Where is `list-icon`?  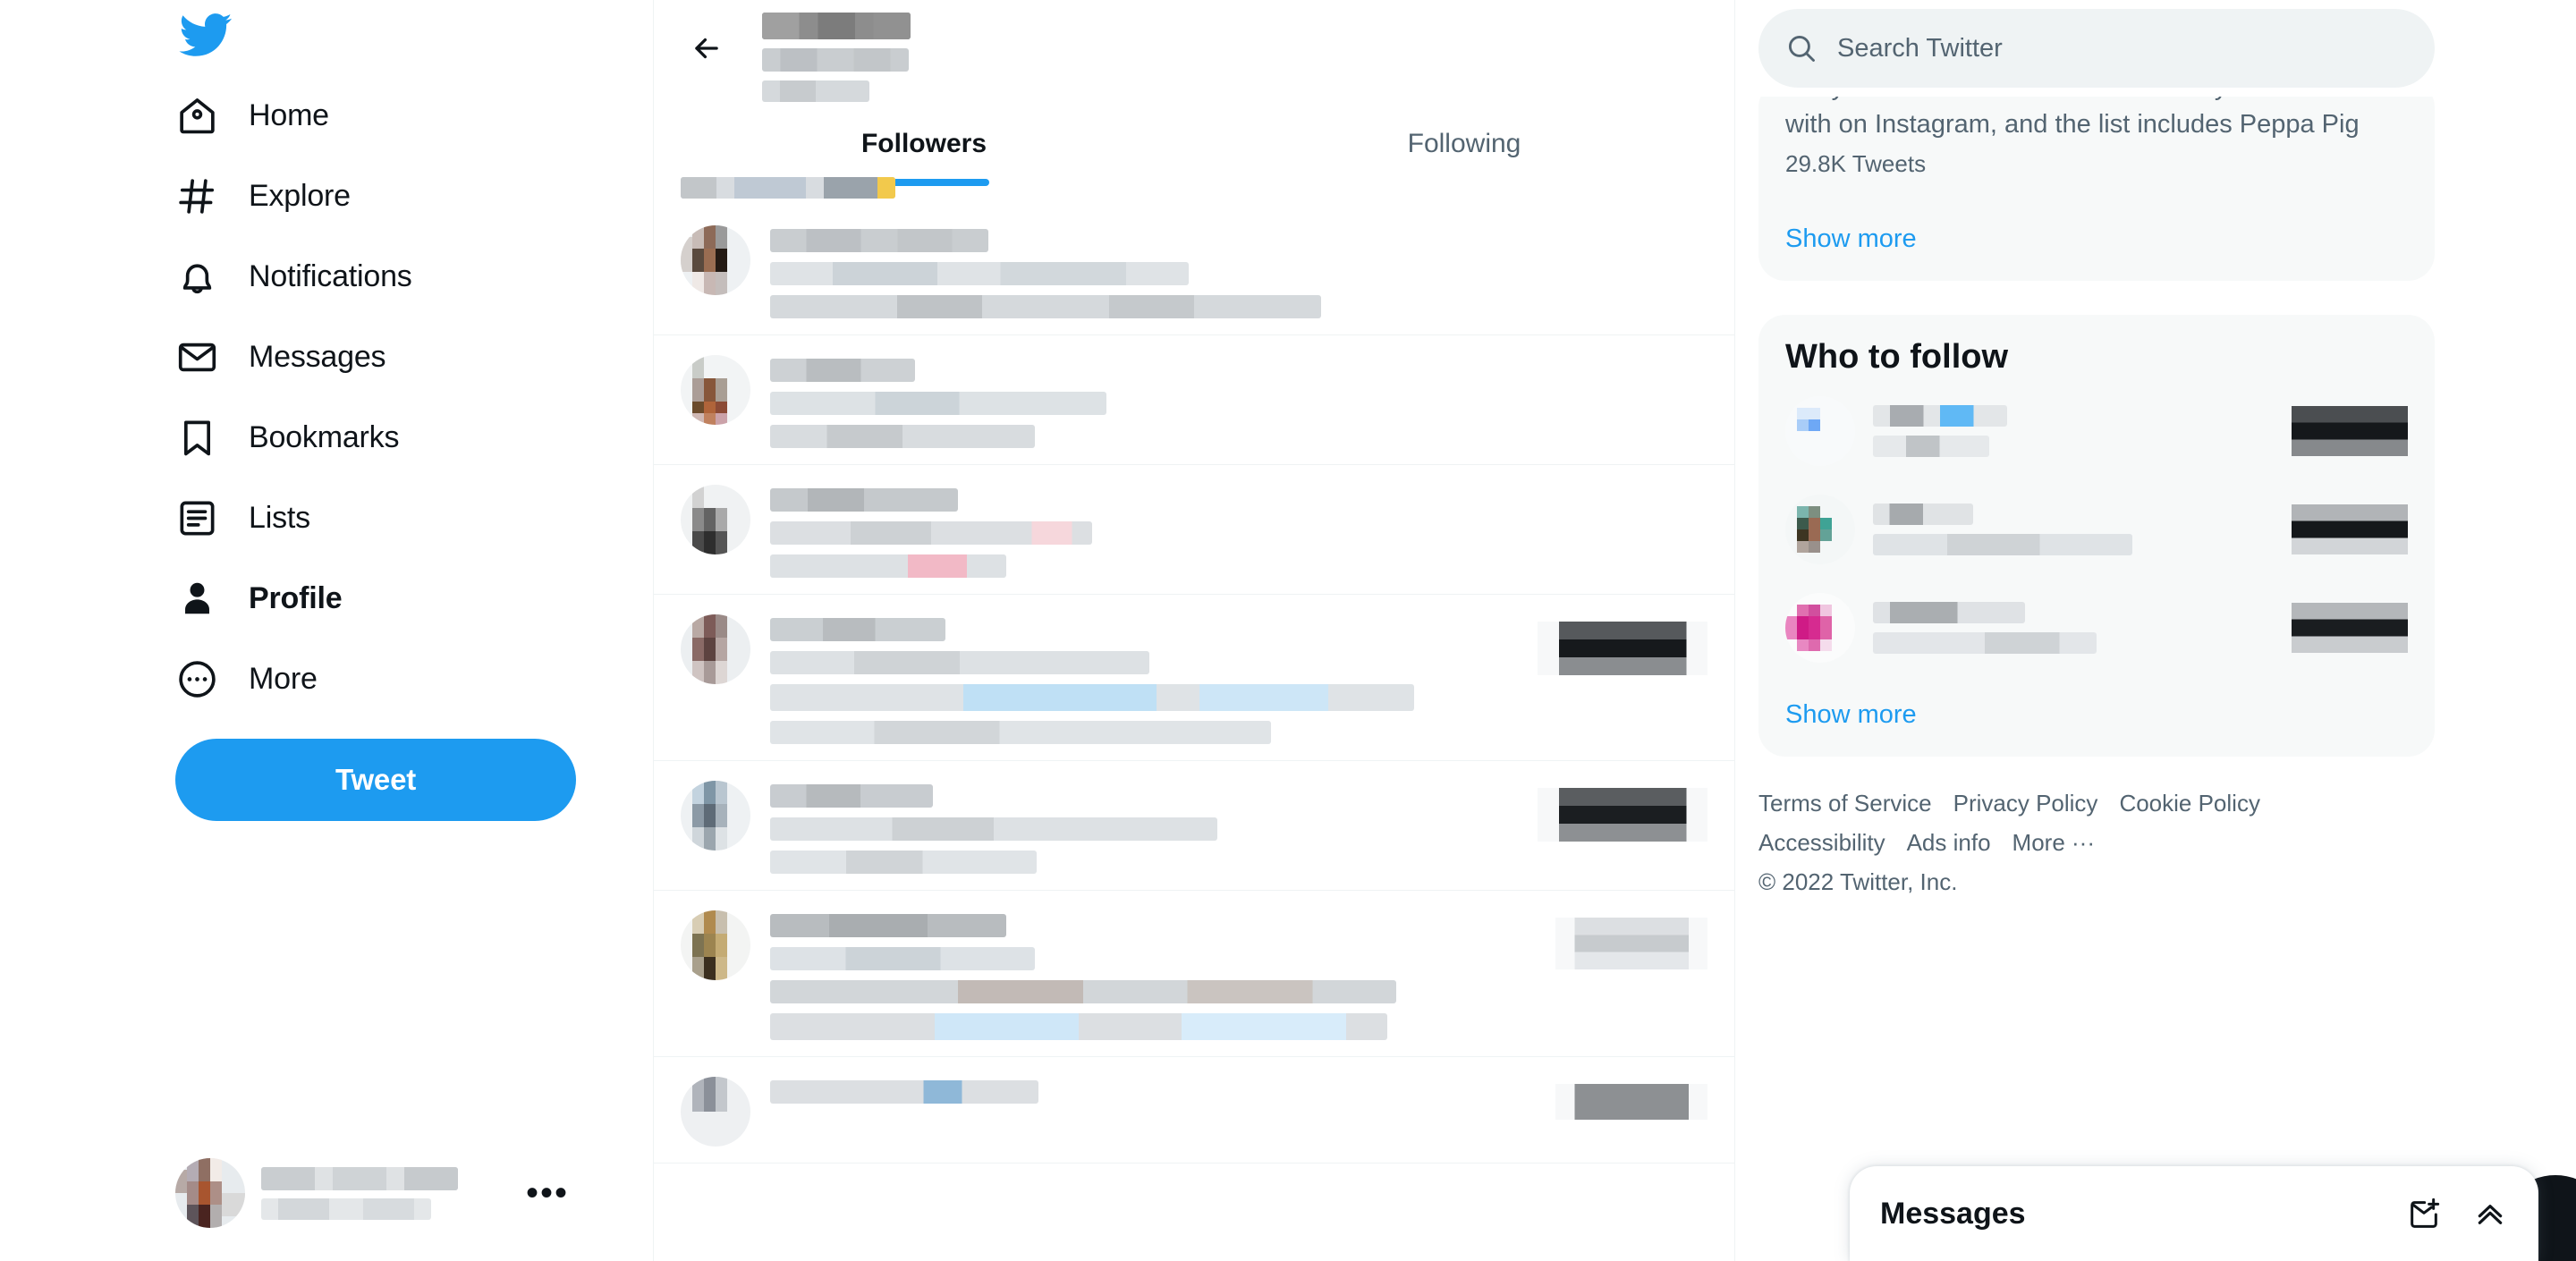
list-icon is located at coordinates (197, 518).